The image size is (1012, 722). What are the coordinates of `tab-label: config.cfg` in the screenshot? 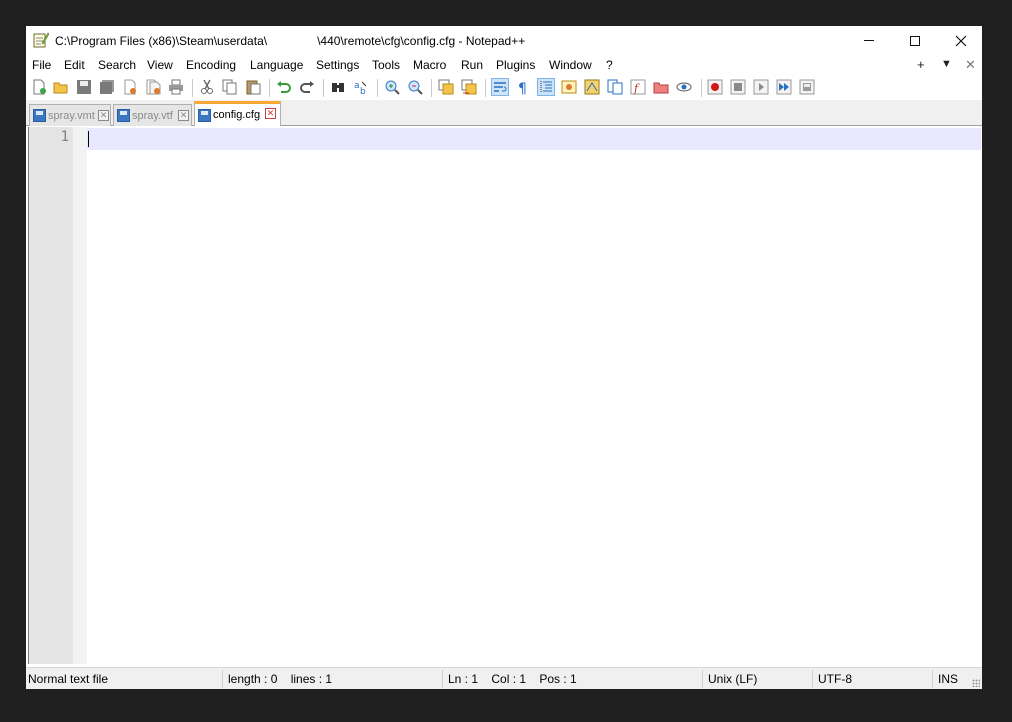 It's located at (237, 115).